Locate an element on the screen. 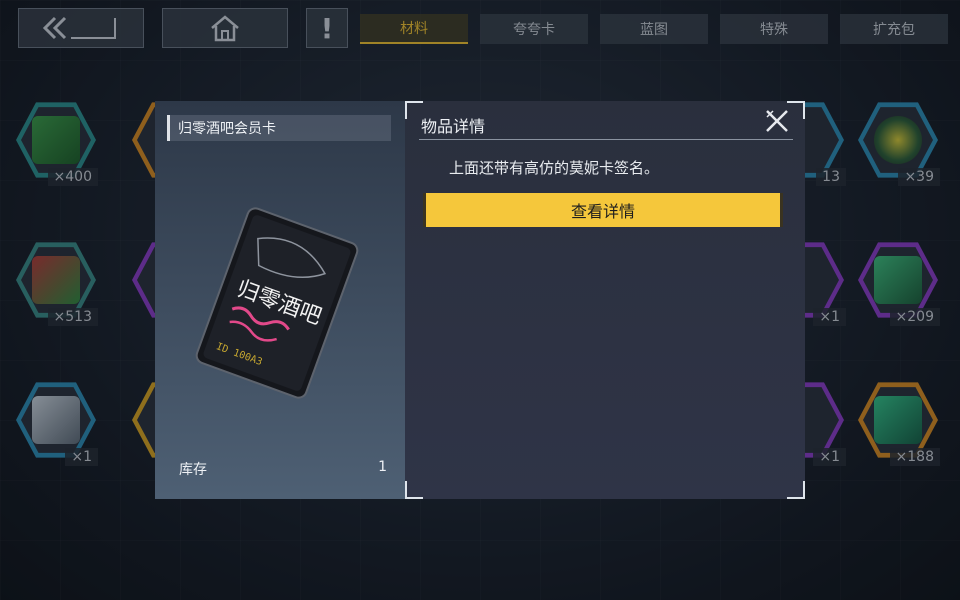 This screenshot has width=960, height=600. close-button is located at coordinates (777, 123).